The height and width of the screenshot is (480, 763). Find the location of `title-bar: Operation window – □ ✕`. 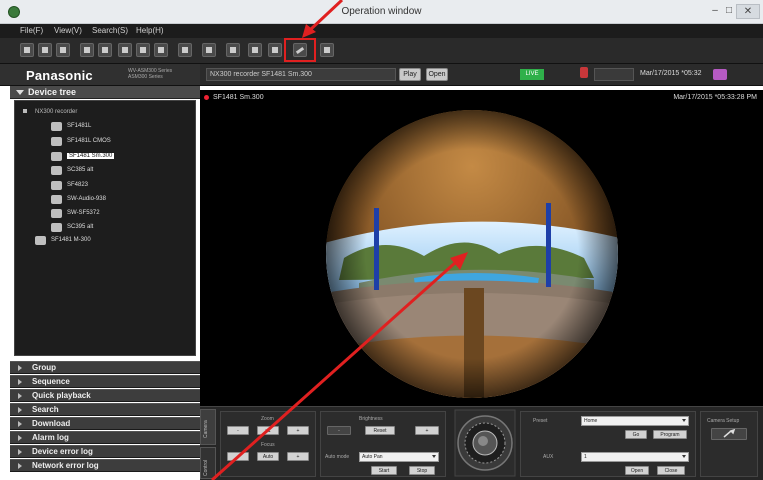

title-bar: Operation window – □ ✕ is located at coordinates (381, 12).